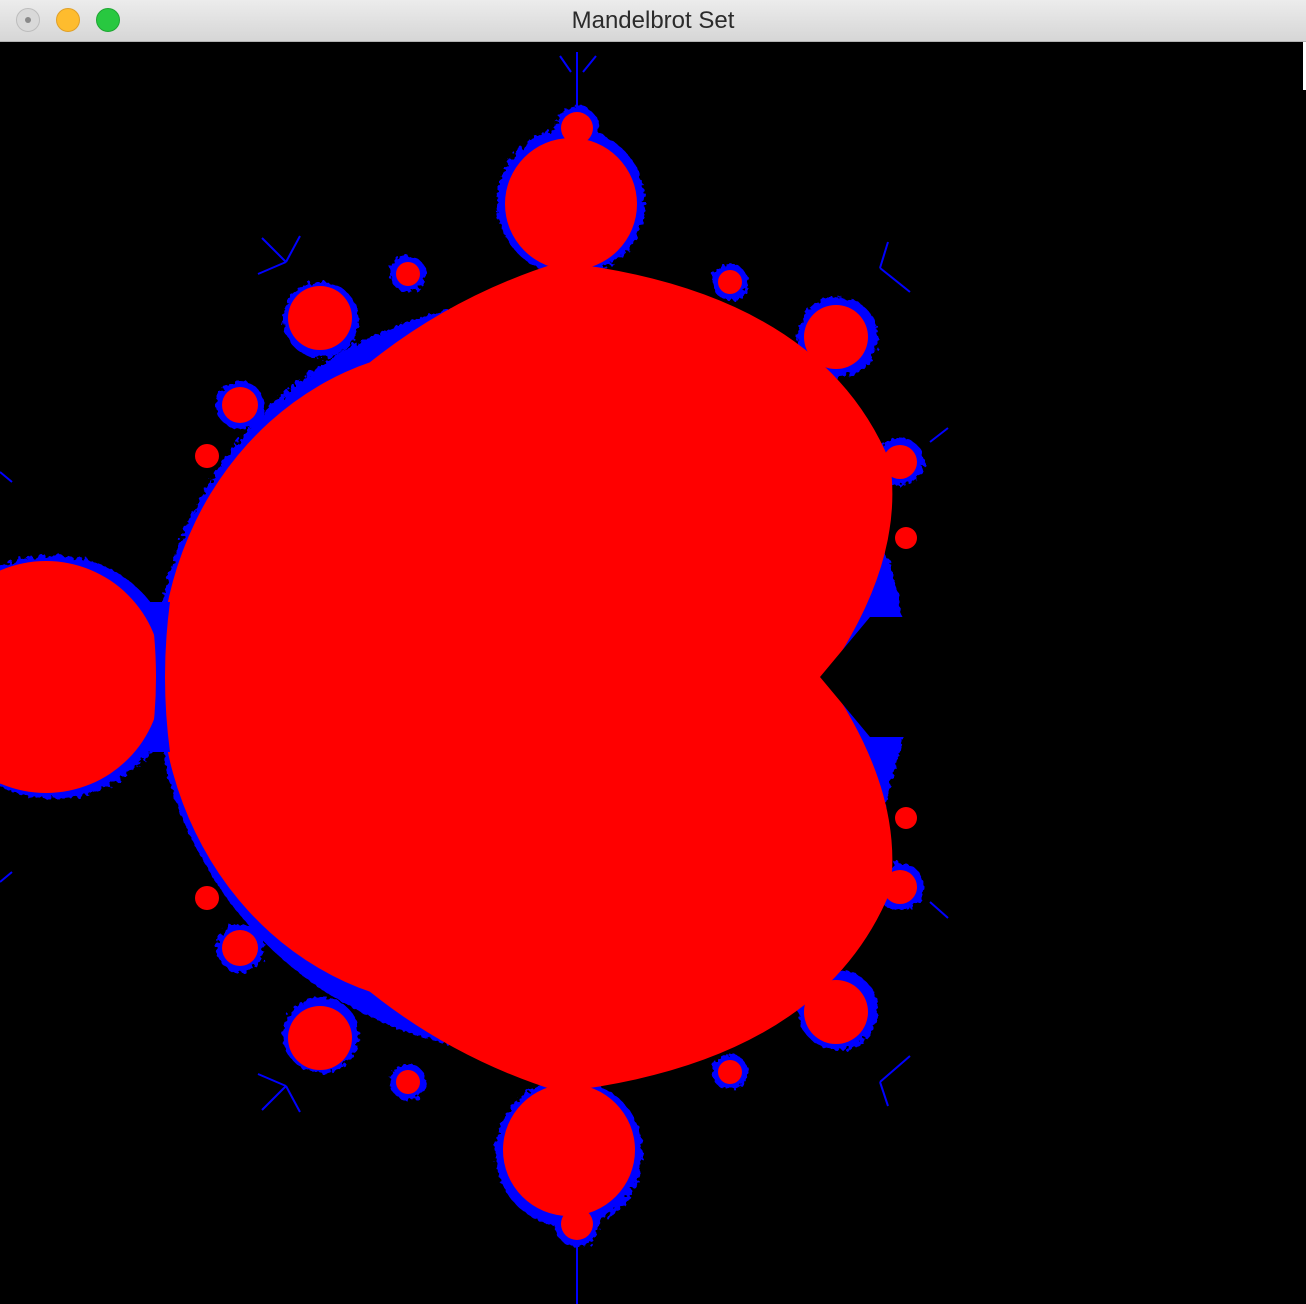 This screenshot has width=1306, height=1304. What do you see at coordinates (408, 1082) in the screenshot?
I see `bottom-left-tiny-bulb` at bounding box center [408, 1082].